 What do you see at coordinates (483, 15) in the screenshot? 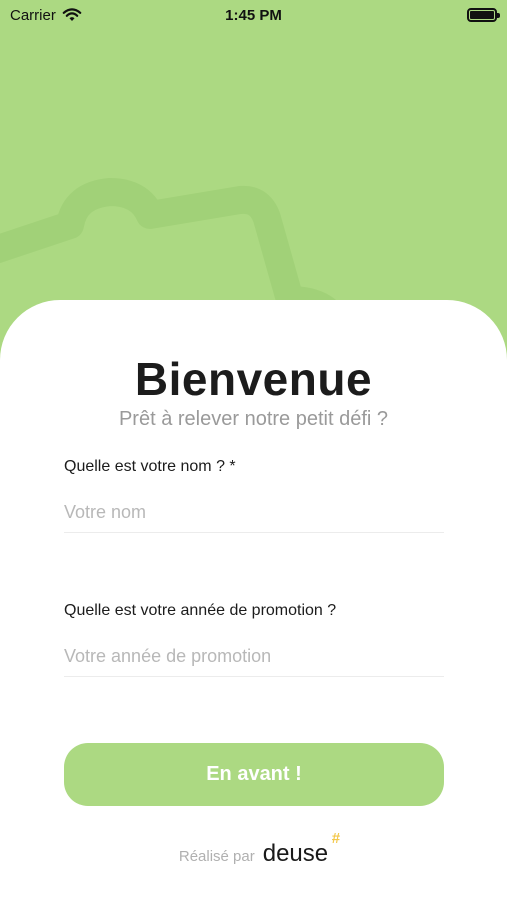
I see `battery-icon` at bounding box center [483, 15].